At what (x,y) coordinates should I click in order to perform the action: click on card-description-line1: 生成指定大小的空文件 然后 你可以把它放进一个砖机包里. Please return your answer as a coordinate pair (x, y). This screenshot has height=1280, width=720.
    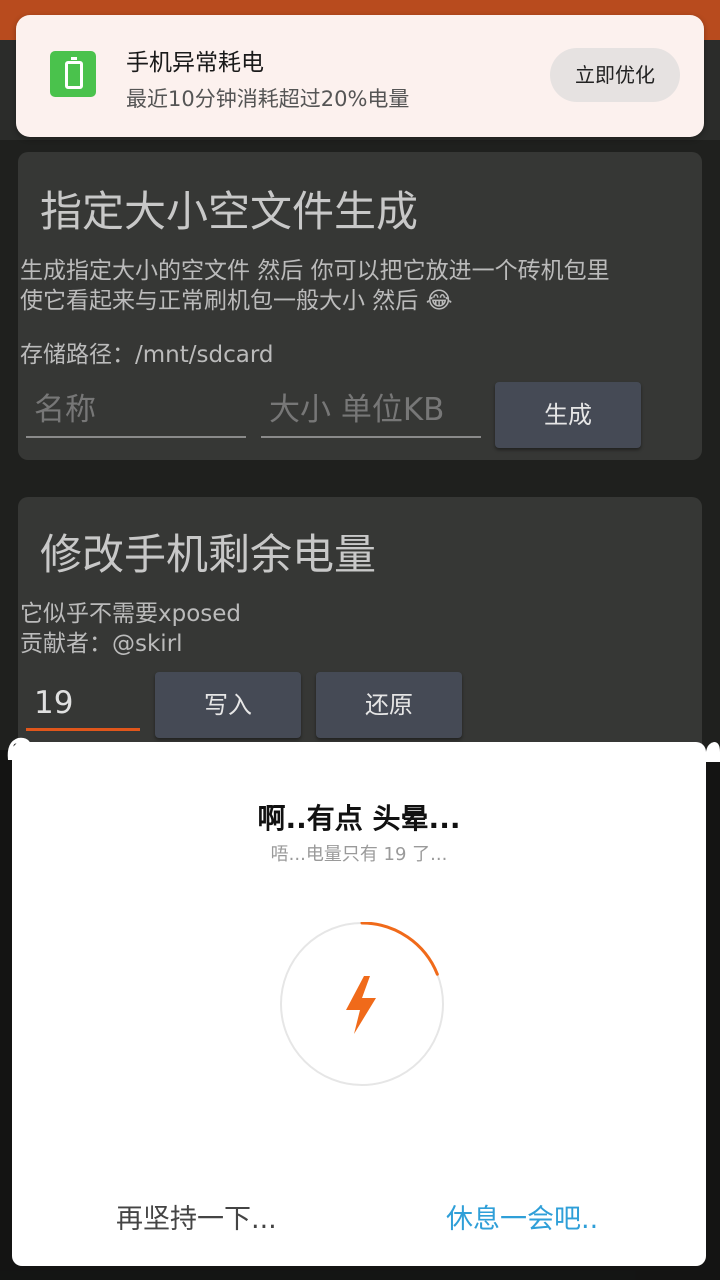
    Looking at the image, I should click on (315, 271).